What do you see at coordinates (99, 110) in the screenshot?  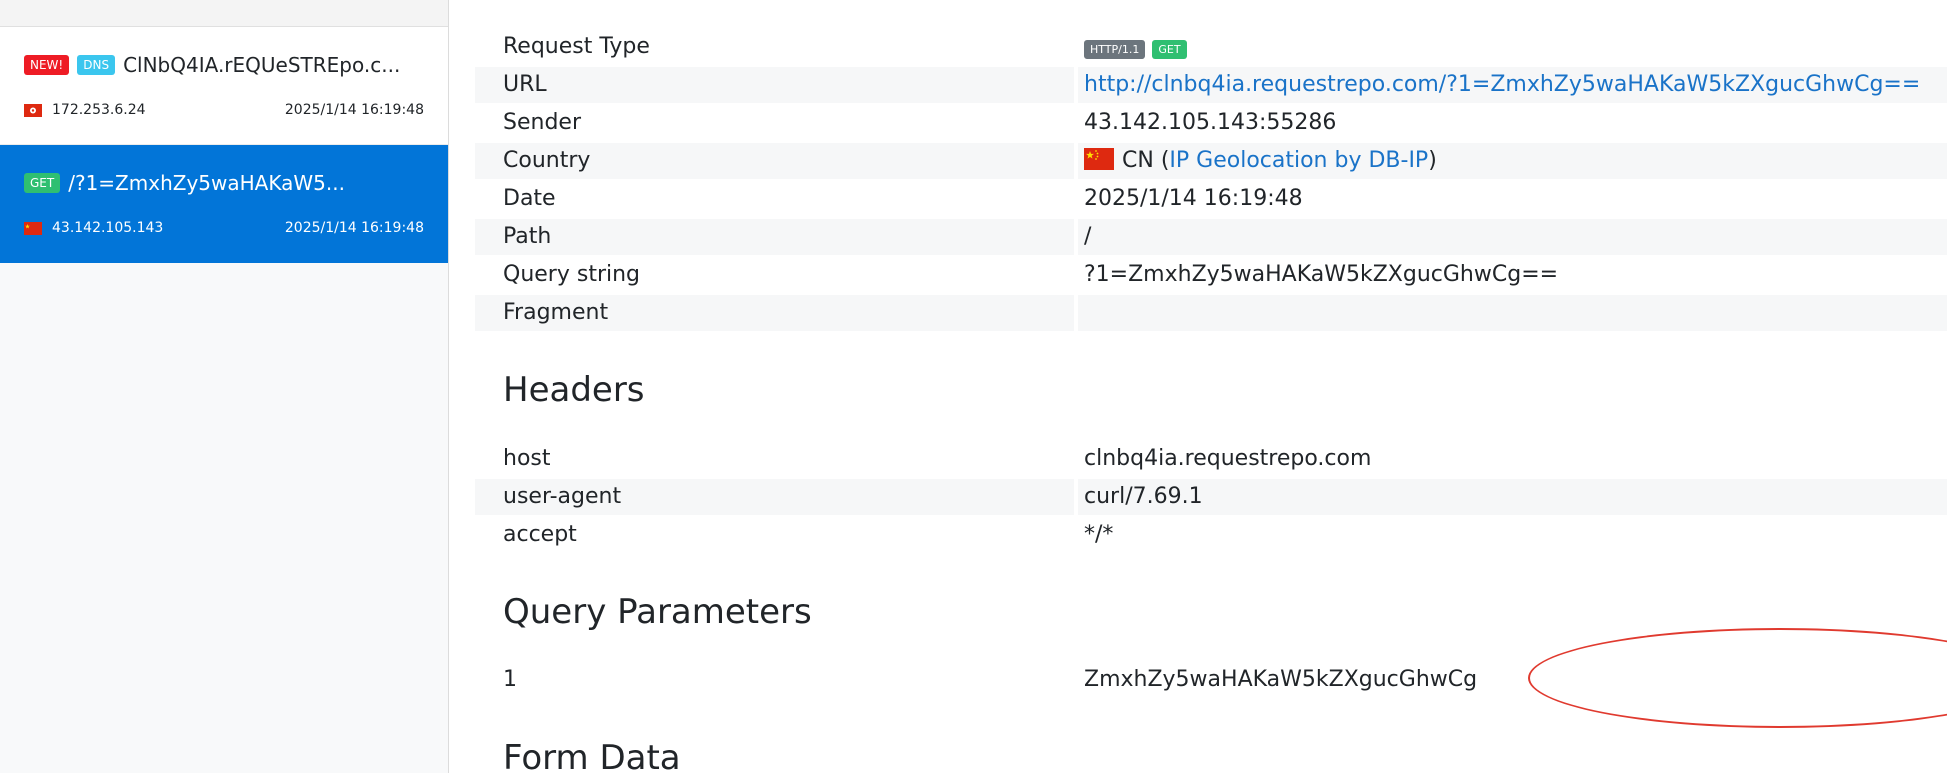 I see `request-item-ip: 172.253.6.24` at bounding box center [99, 110].